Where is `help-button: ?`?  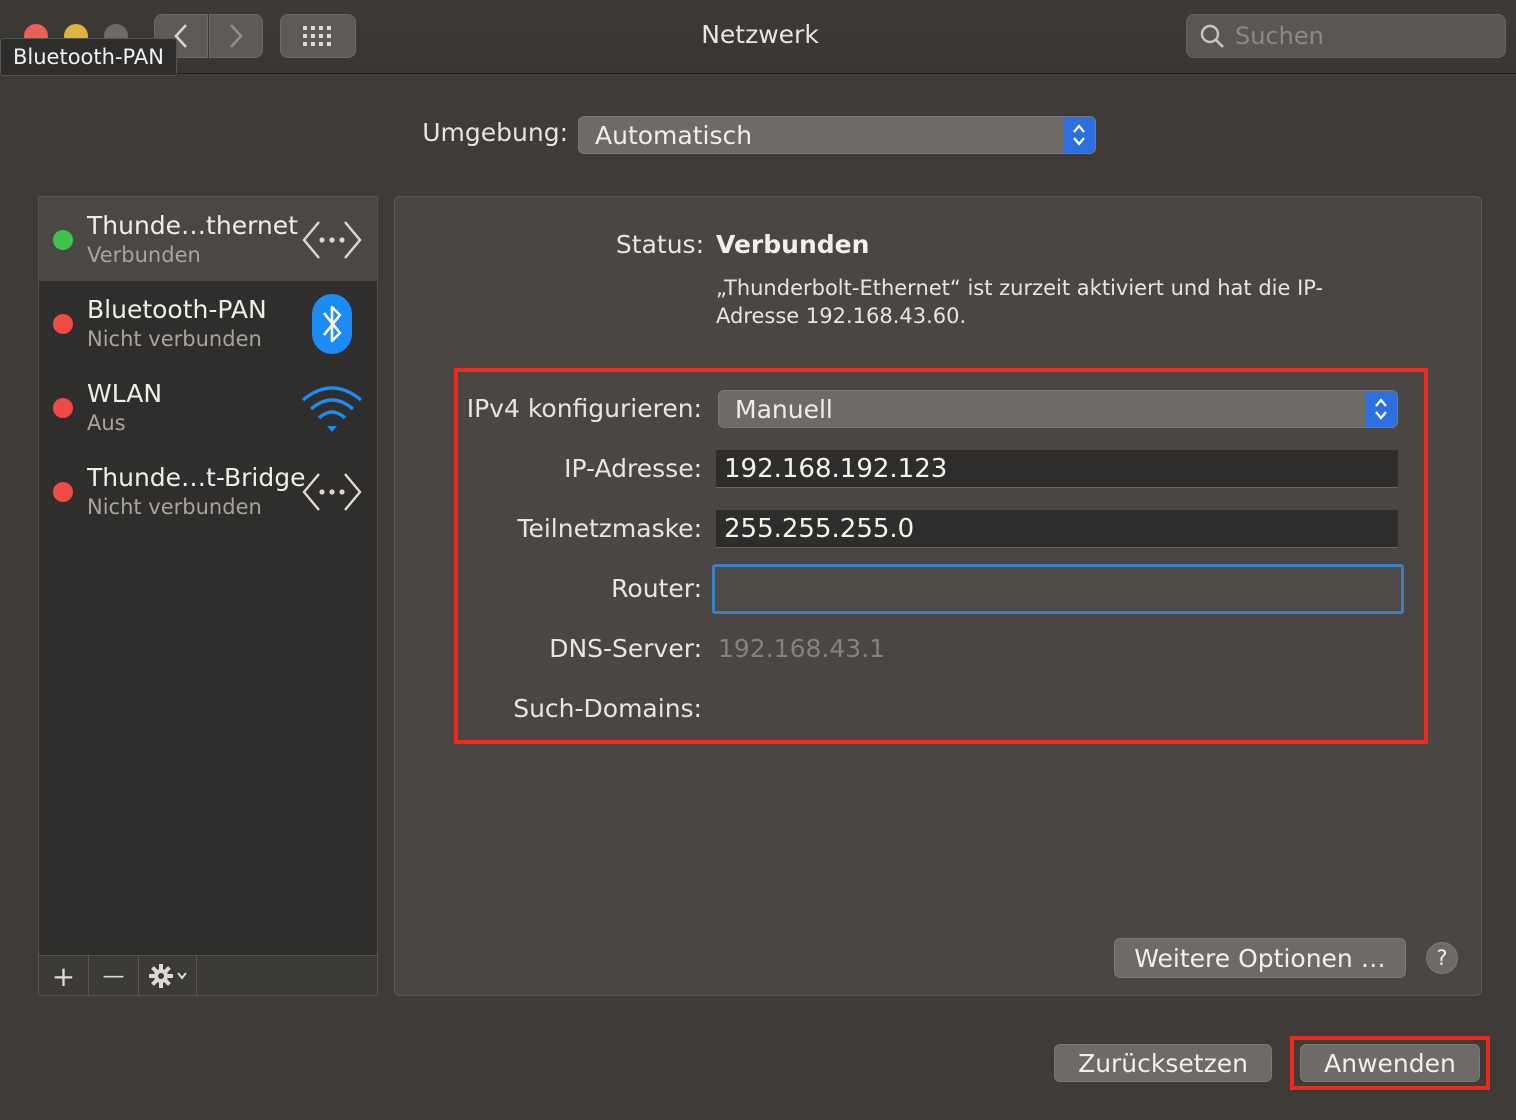
help-button: ? is located at coordinates (1442, 958).